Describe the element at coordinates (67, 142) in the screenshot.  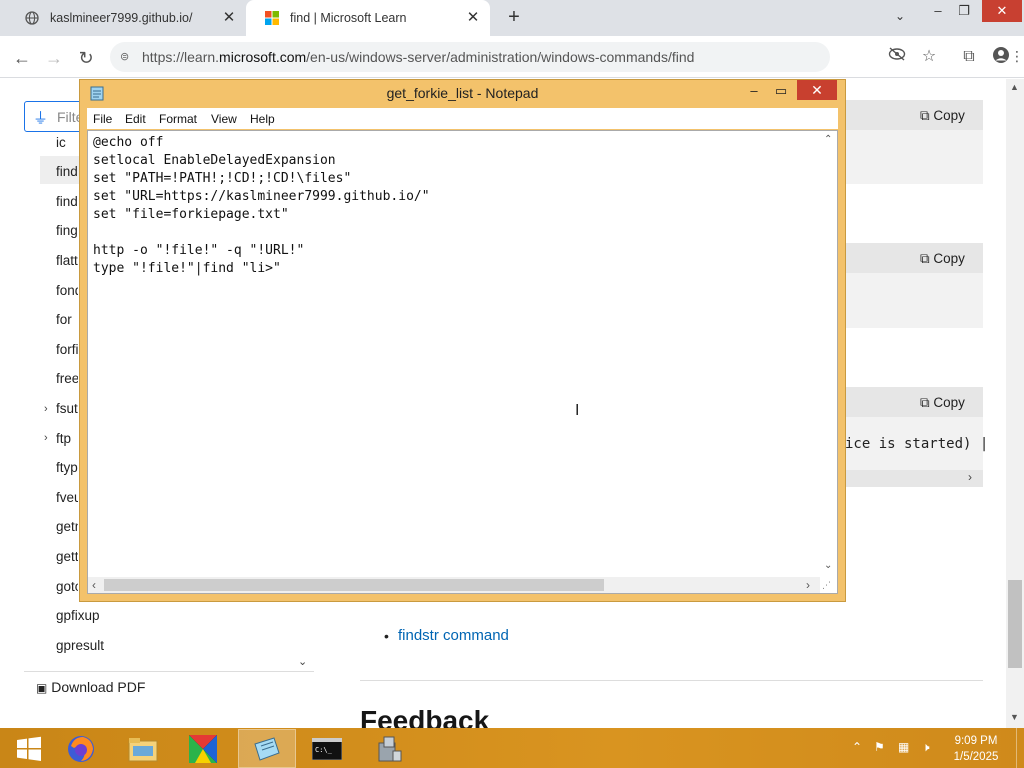
I see `toc-item: ic` at that location.